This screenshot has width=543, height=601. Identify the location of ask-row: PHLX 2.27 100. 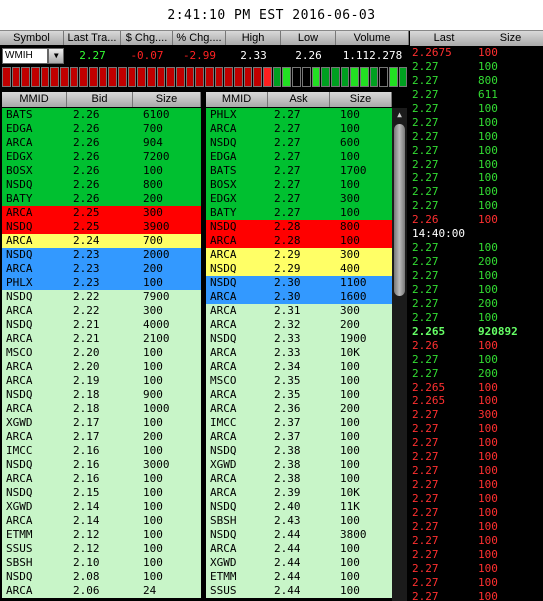
(299, 115).